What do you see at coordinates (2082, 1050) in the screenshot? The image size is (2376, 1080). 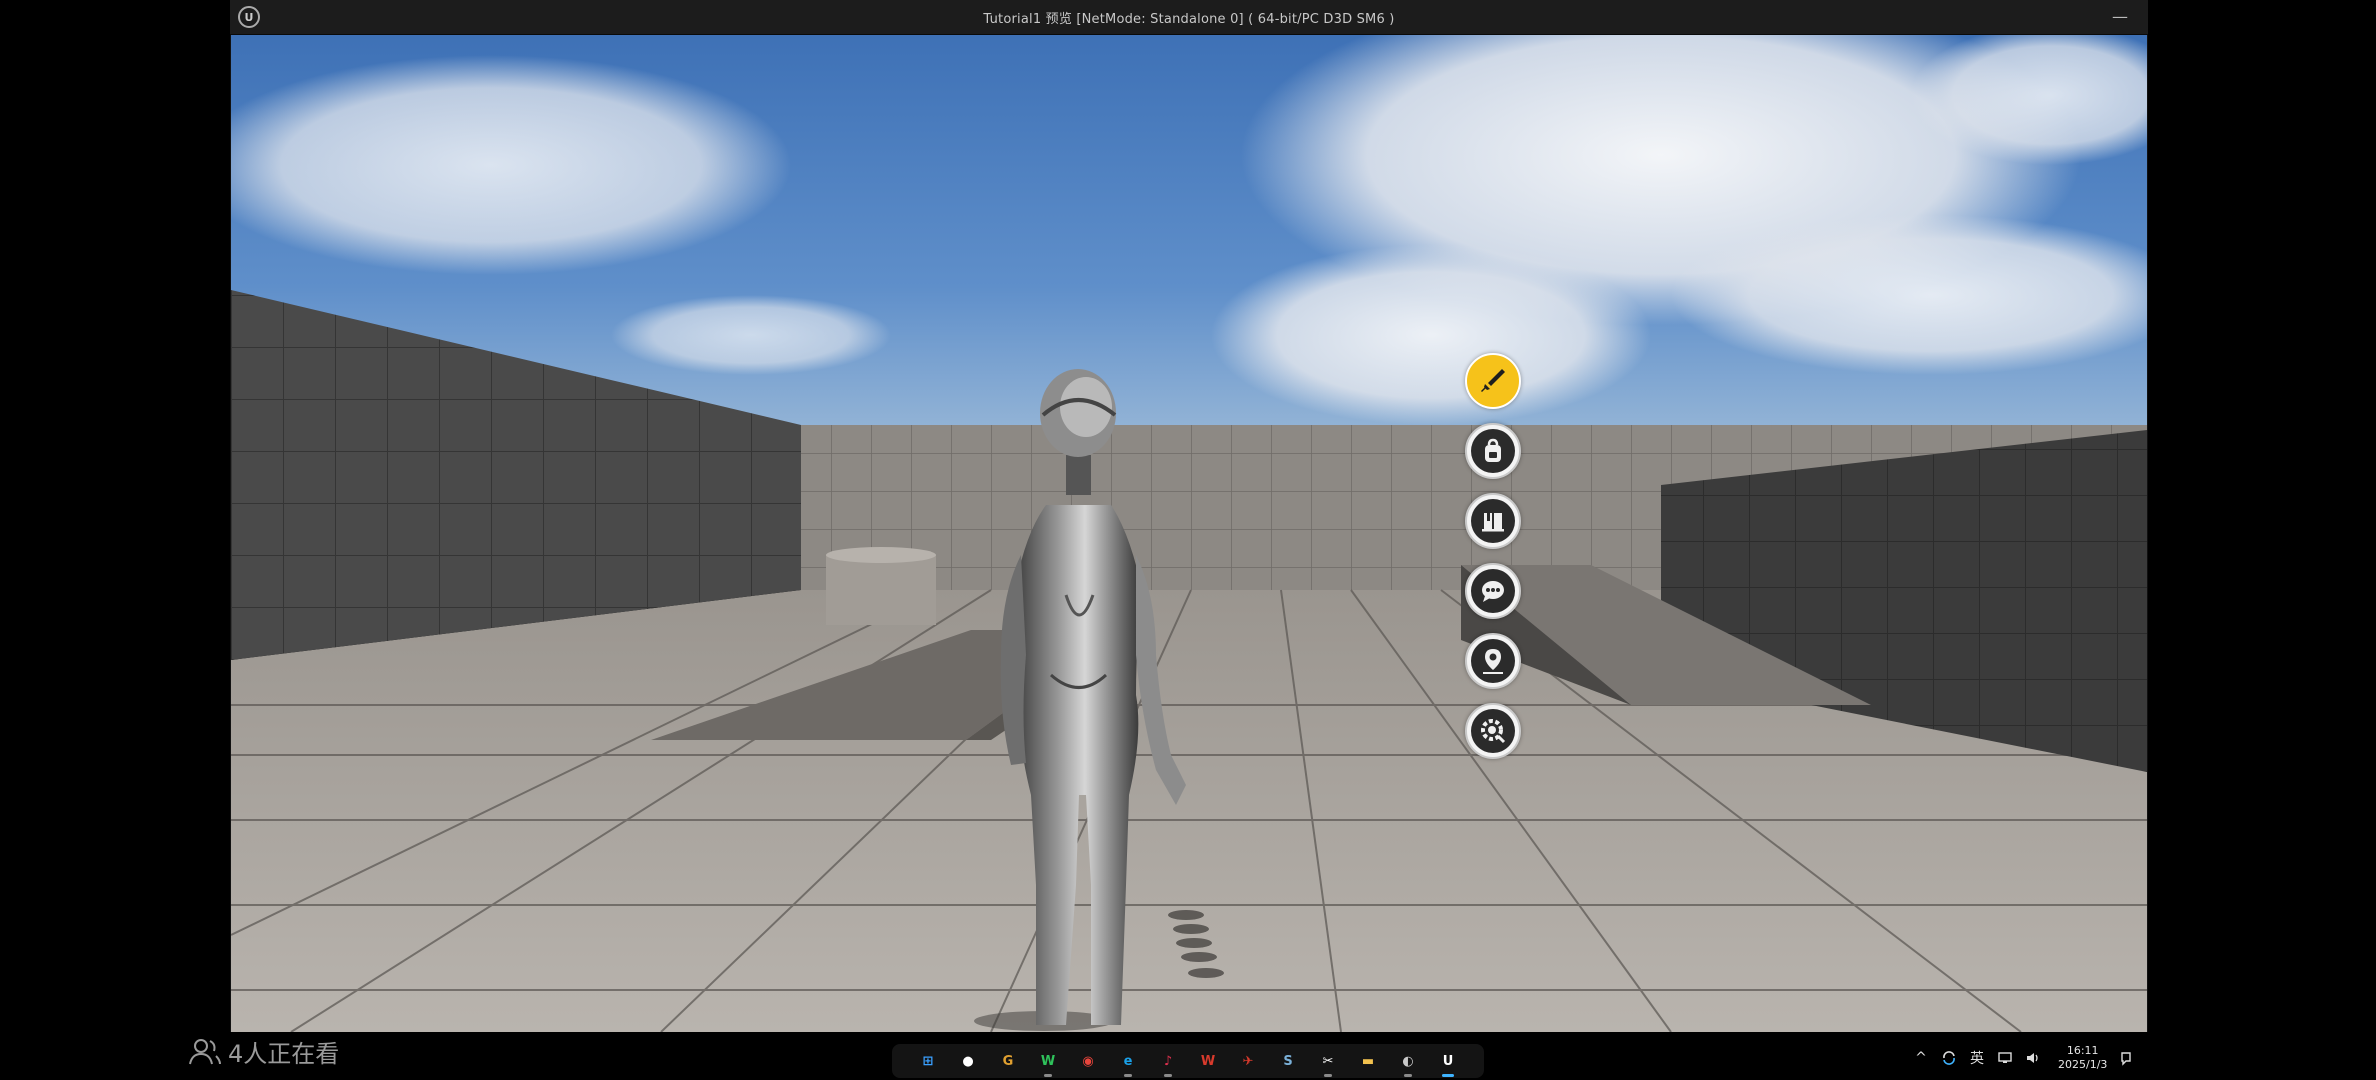 I see `clock-time: 16:11` at bounding box center [2082, 1050].